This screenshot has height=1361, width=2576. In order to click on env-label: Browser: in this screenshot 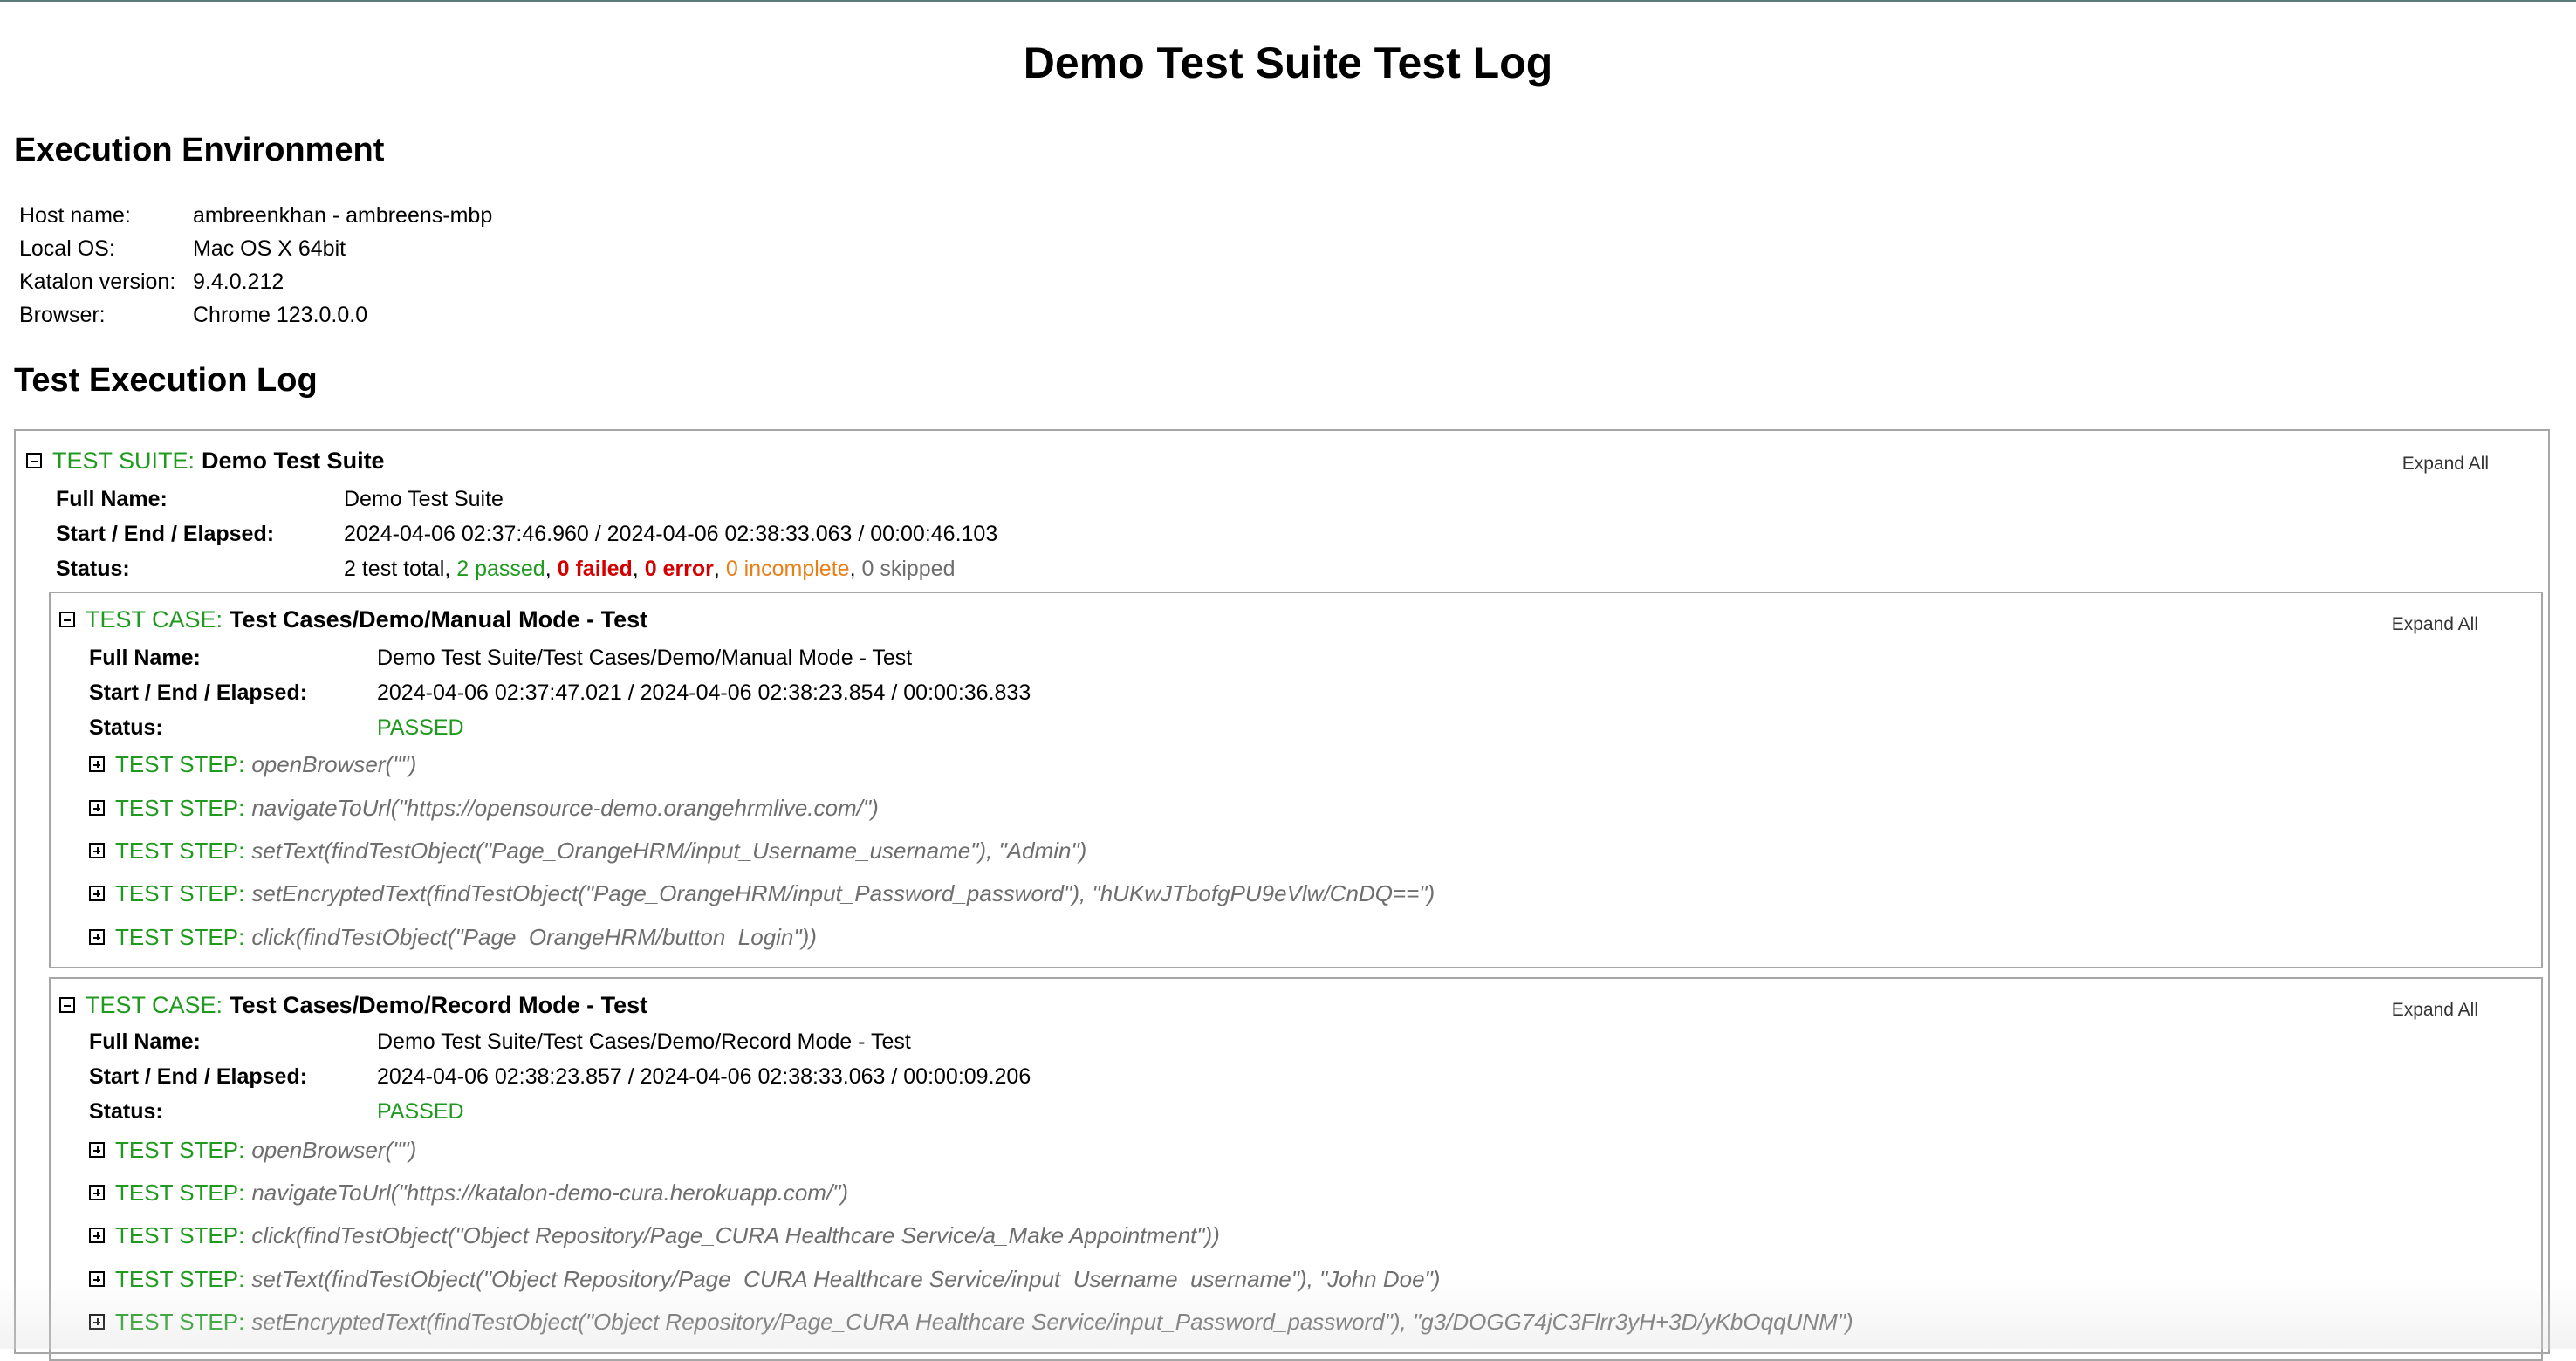, I will do `click(62, 315)`.